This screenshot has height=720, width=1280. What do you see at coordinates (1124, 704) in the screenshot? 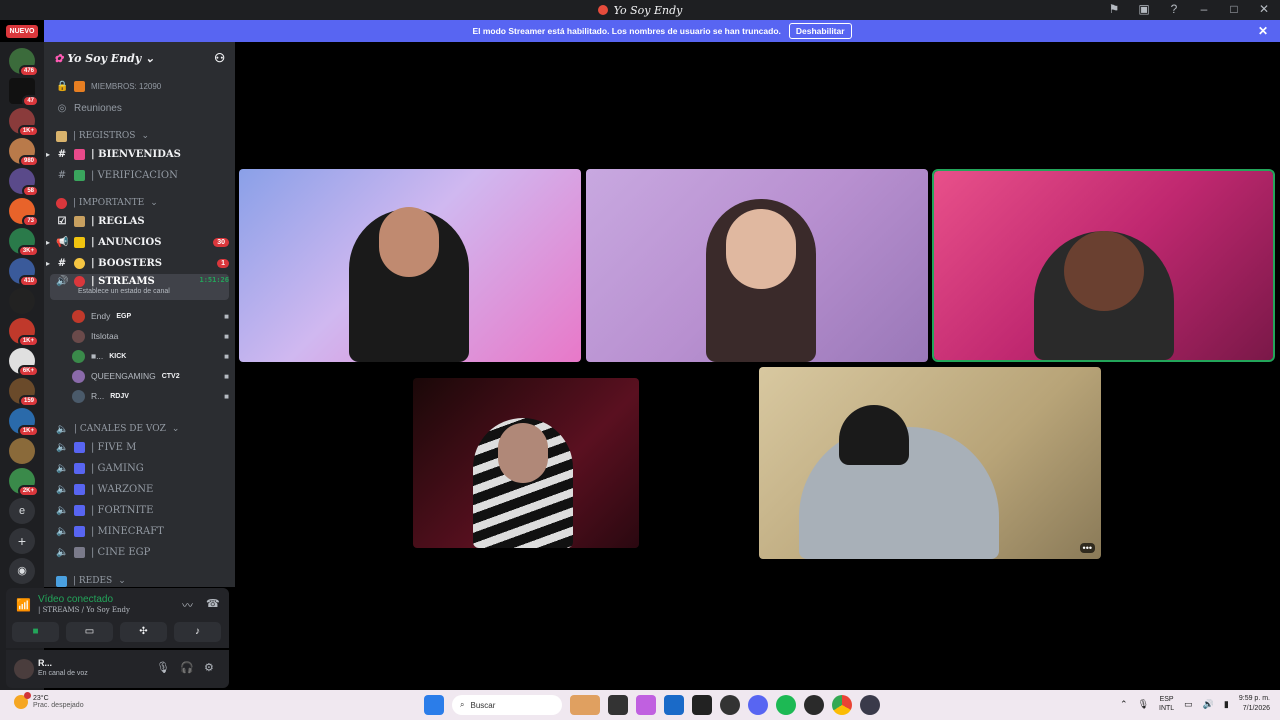
I see `chevron-up-icon: ⌃` at bounding box center [1124, 704].